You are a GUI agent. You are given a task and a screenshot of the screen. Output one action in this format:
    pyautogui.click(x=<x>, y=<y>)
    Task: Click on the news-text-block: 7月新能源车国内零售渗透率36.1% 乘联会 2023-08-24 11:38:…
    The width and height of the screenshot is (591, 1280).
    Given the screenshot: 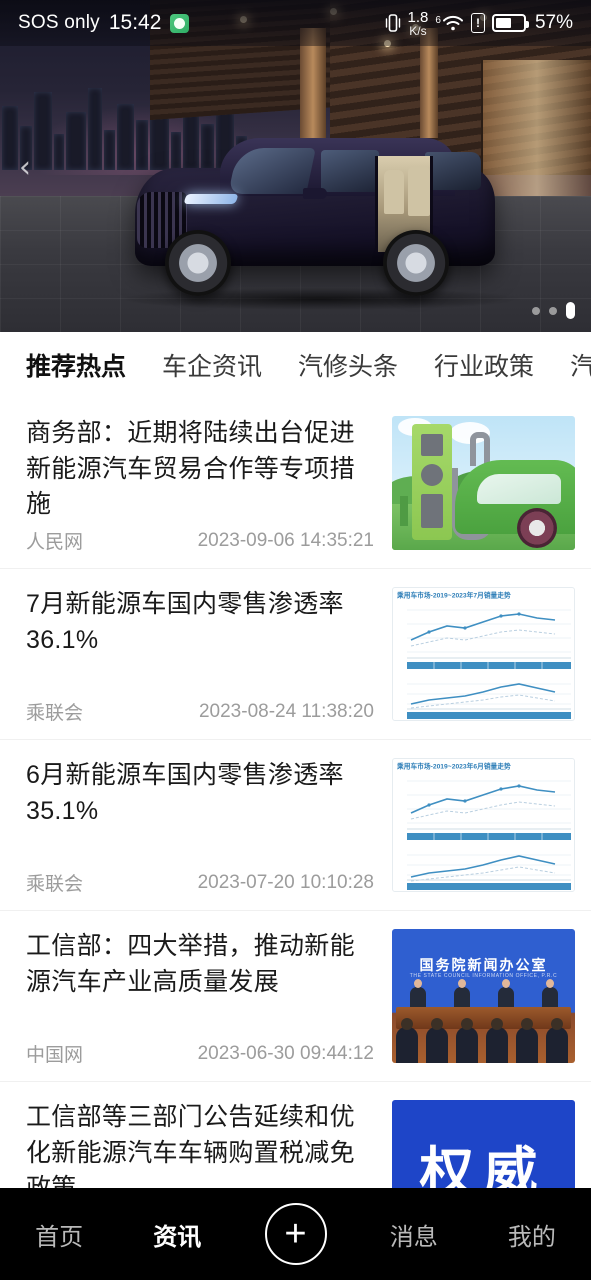 What is the action you would take?
    pyautogui.click(x=202, y=656)
    